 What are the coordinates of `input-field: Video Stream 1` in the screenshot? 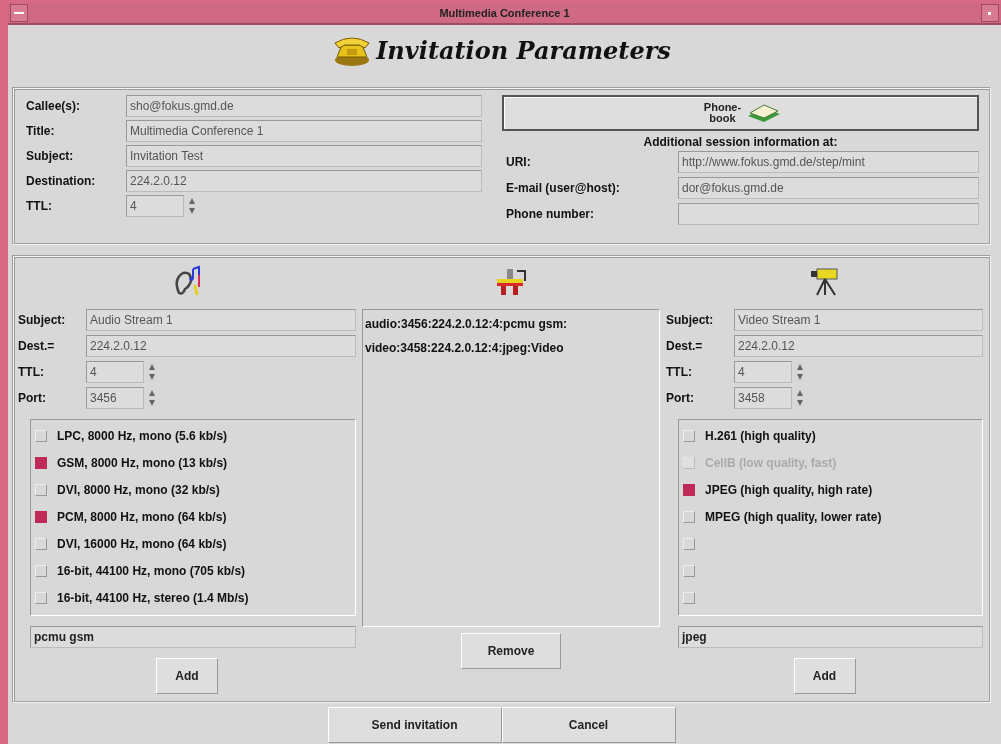 It's located at (858, 320).